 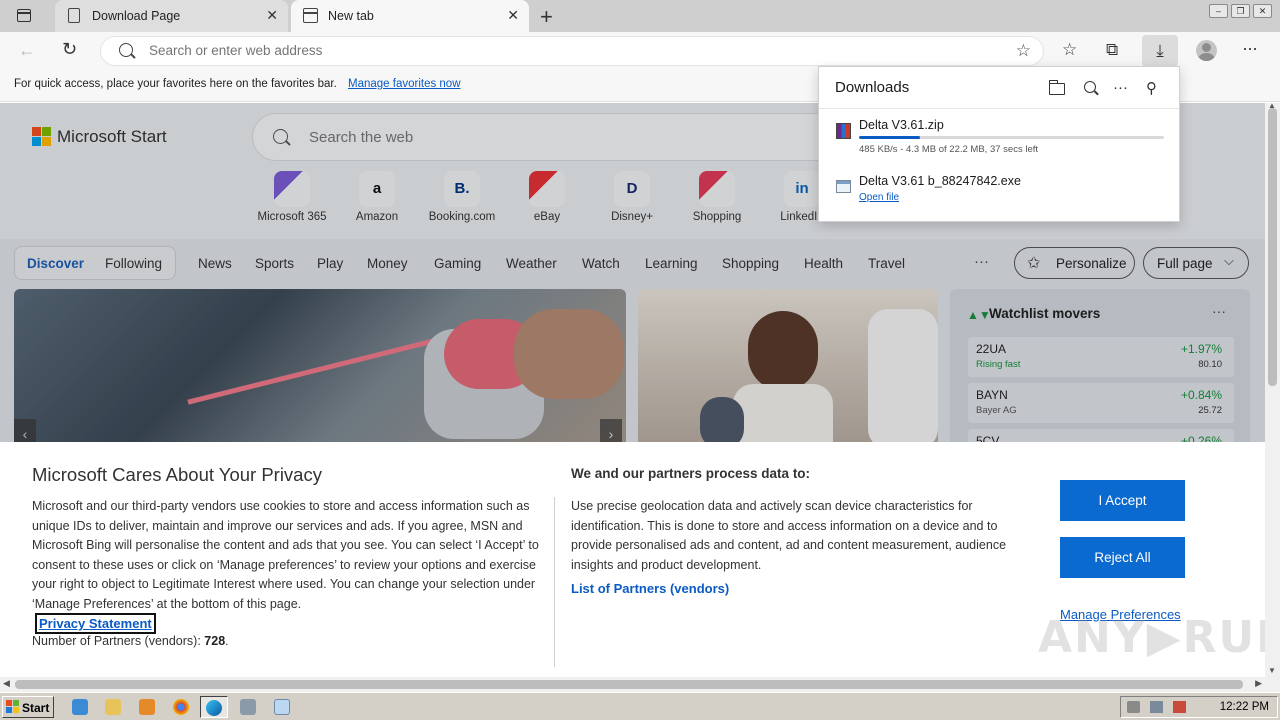 I want to click on folder-icon, so click(x=113, y=707).